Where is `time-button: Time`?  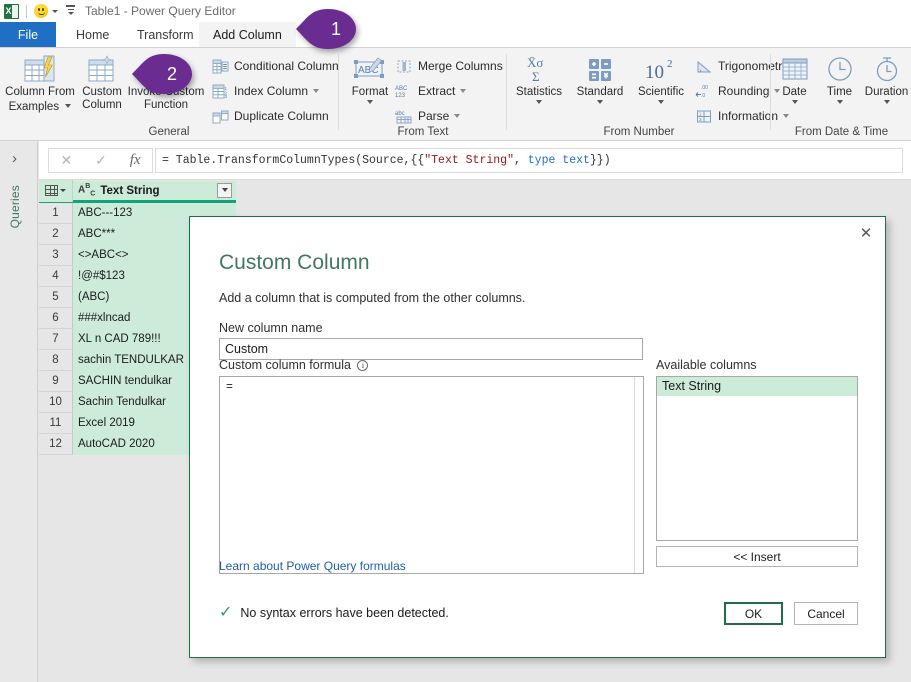
time-button: Time is located at coordinates (839, 78).